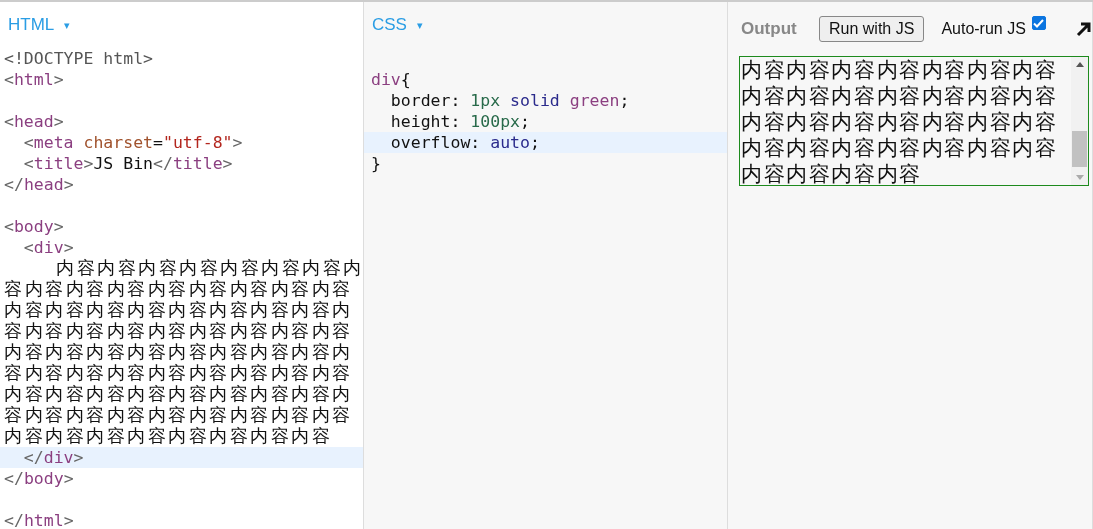 Image resolution: width=1093 pixels, height=529 pixels. What do you see at coordinates (832, 173) in the screenshot?
I see `output-text-line: 内容内容内容内容` at bounding box center [832, 173].